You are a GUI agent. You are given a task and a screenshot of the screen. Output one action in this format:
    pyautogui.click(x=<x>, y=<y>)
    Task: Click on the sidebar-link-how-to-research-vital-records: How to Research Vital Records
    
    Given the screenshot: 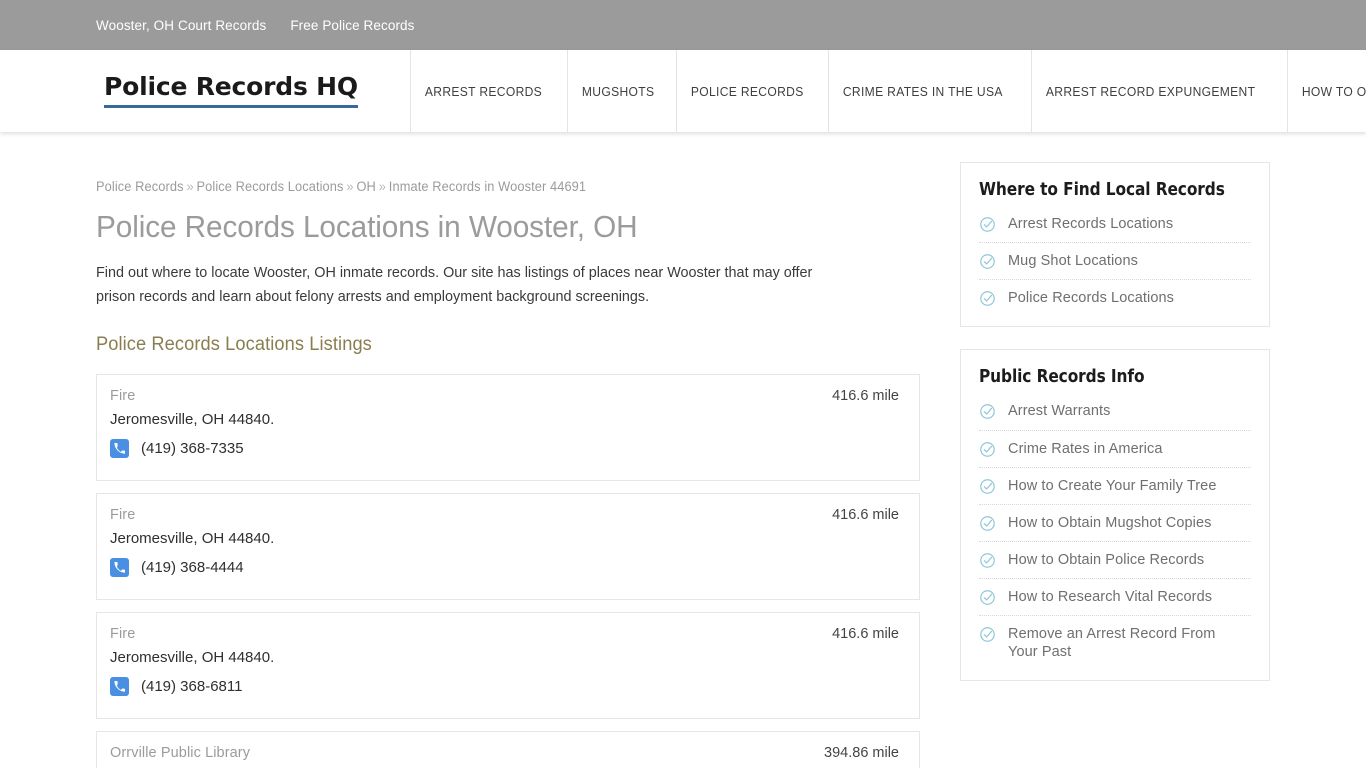 What is the action you would take?
    pyautogui.click(x=1110, y=597)
    